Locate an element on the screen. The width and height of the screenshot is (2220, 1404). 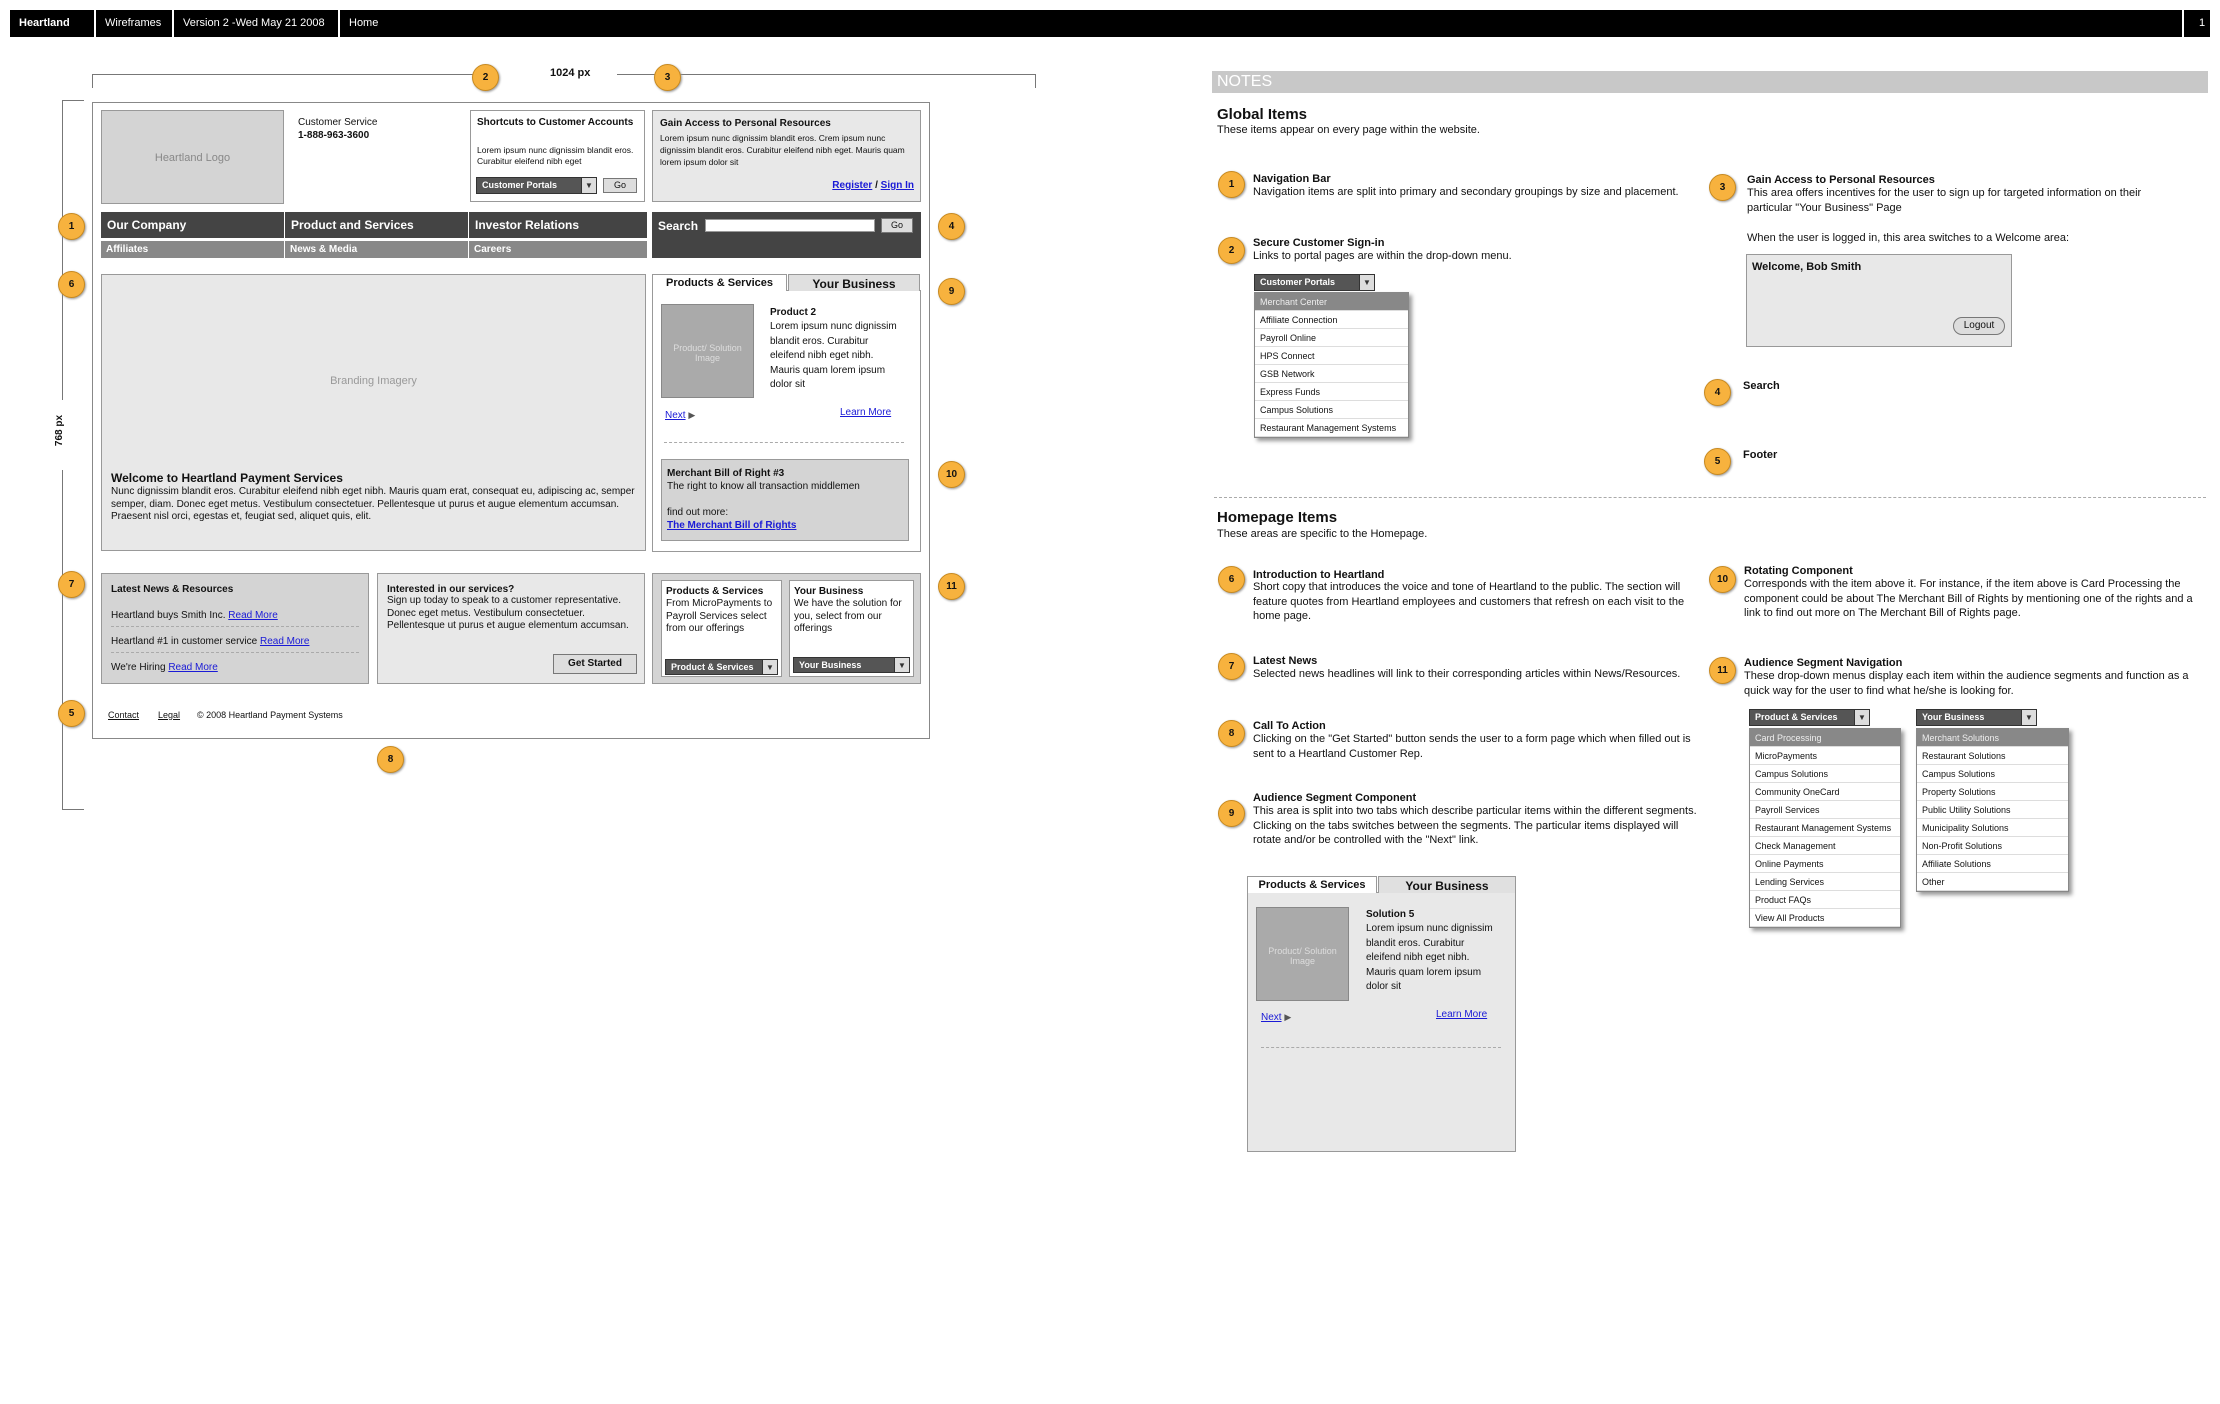
subnav-careers: Careers is located at coordinates (558, 249).